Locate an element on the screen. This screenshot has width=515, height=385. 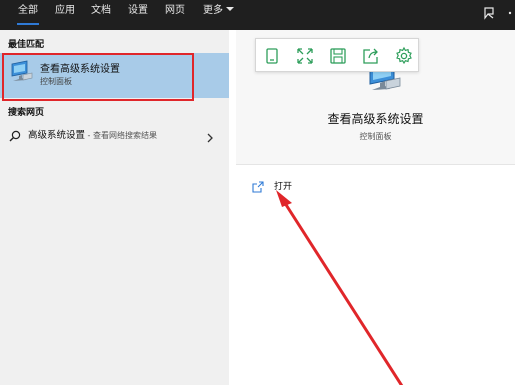
tablet-icon is located at coordinates (272, 56).